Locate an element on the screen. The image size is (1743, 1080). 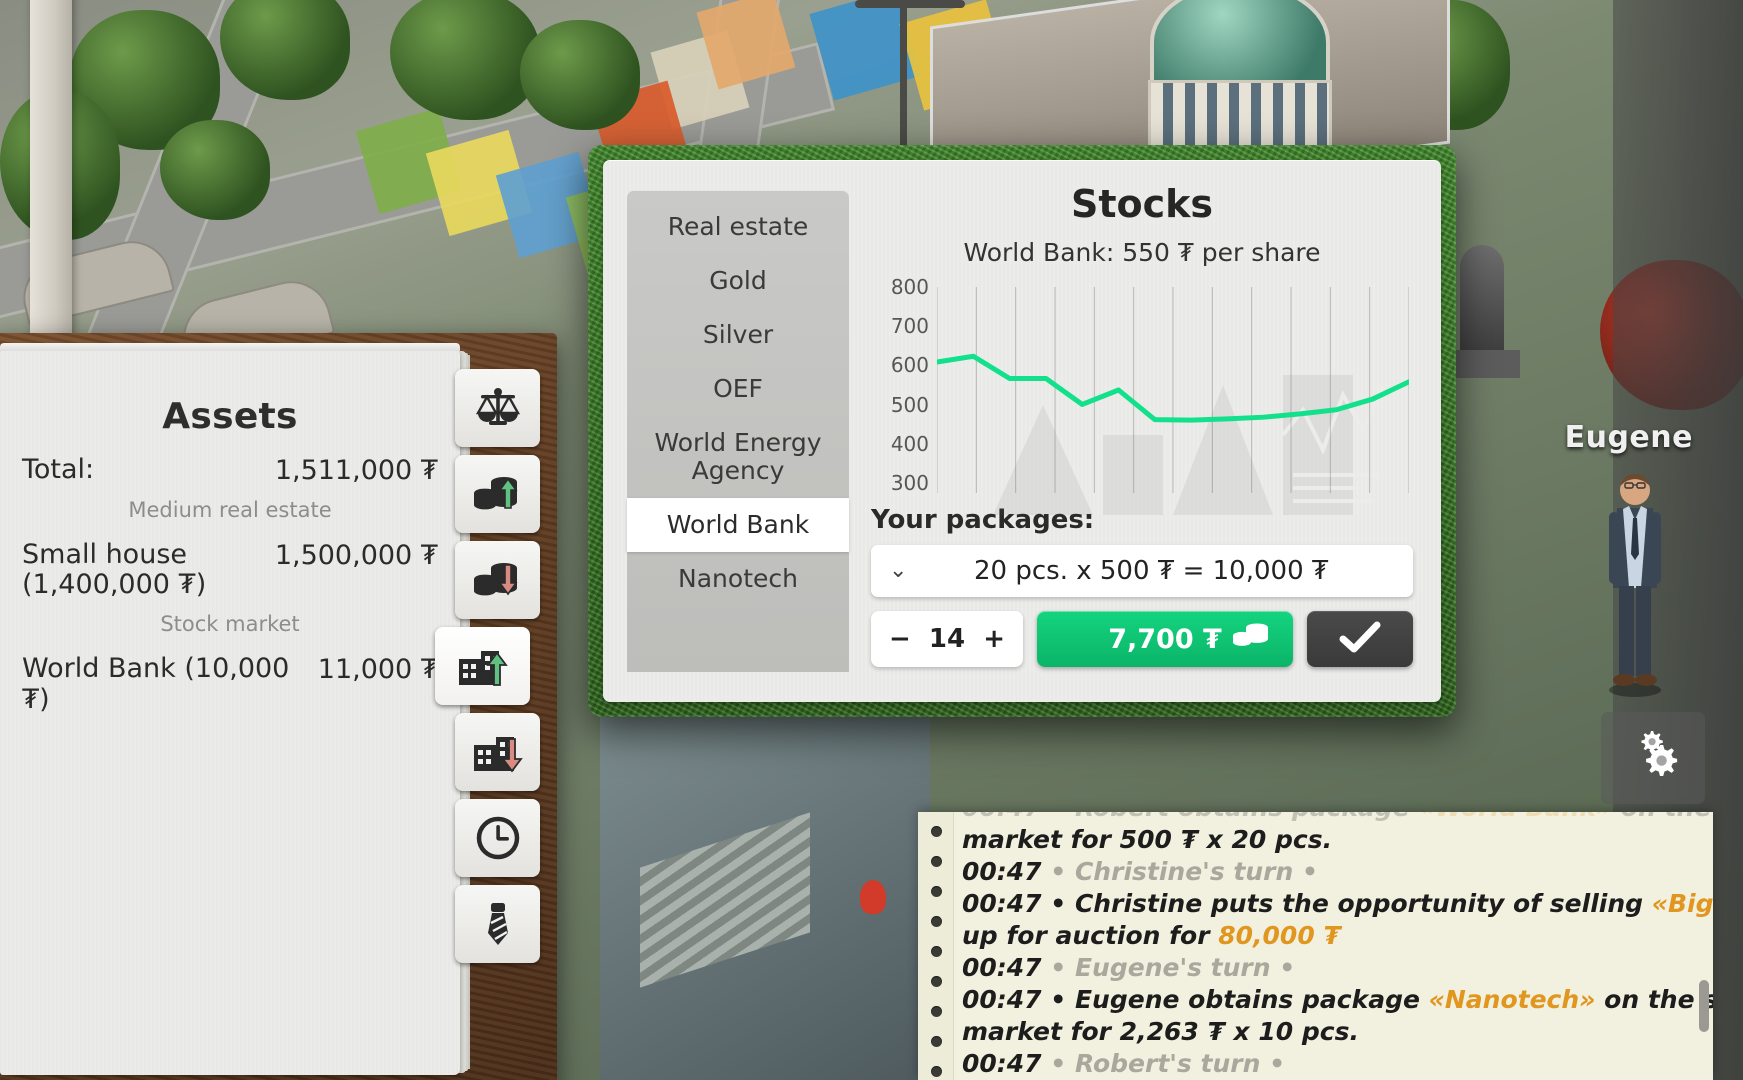
assets-section-header: Medium real estate is located at coordinates (230, 510).